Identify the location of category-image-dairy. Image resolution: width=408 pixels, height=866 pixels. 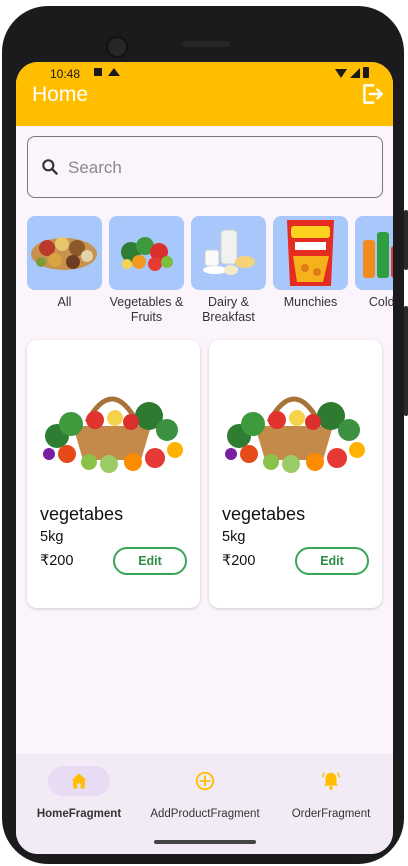
(228, 253).